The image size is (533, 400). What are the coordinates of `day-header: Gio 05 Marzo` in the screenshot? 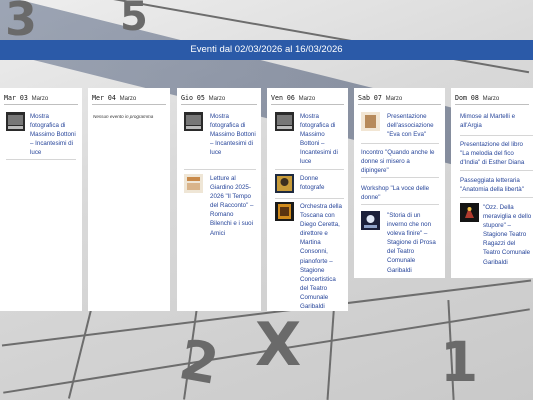 It's located at (219, 99).